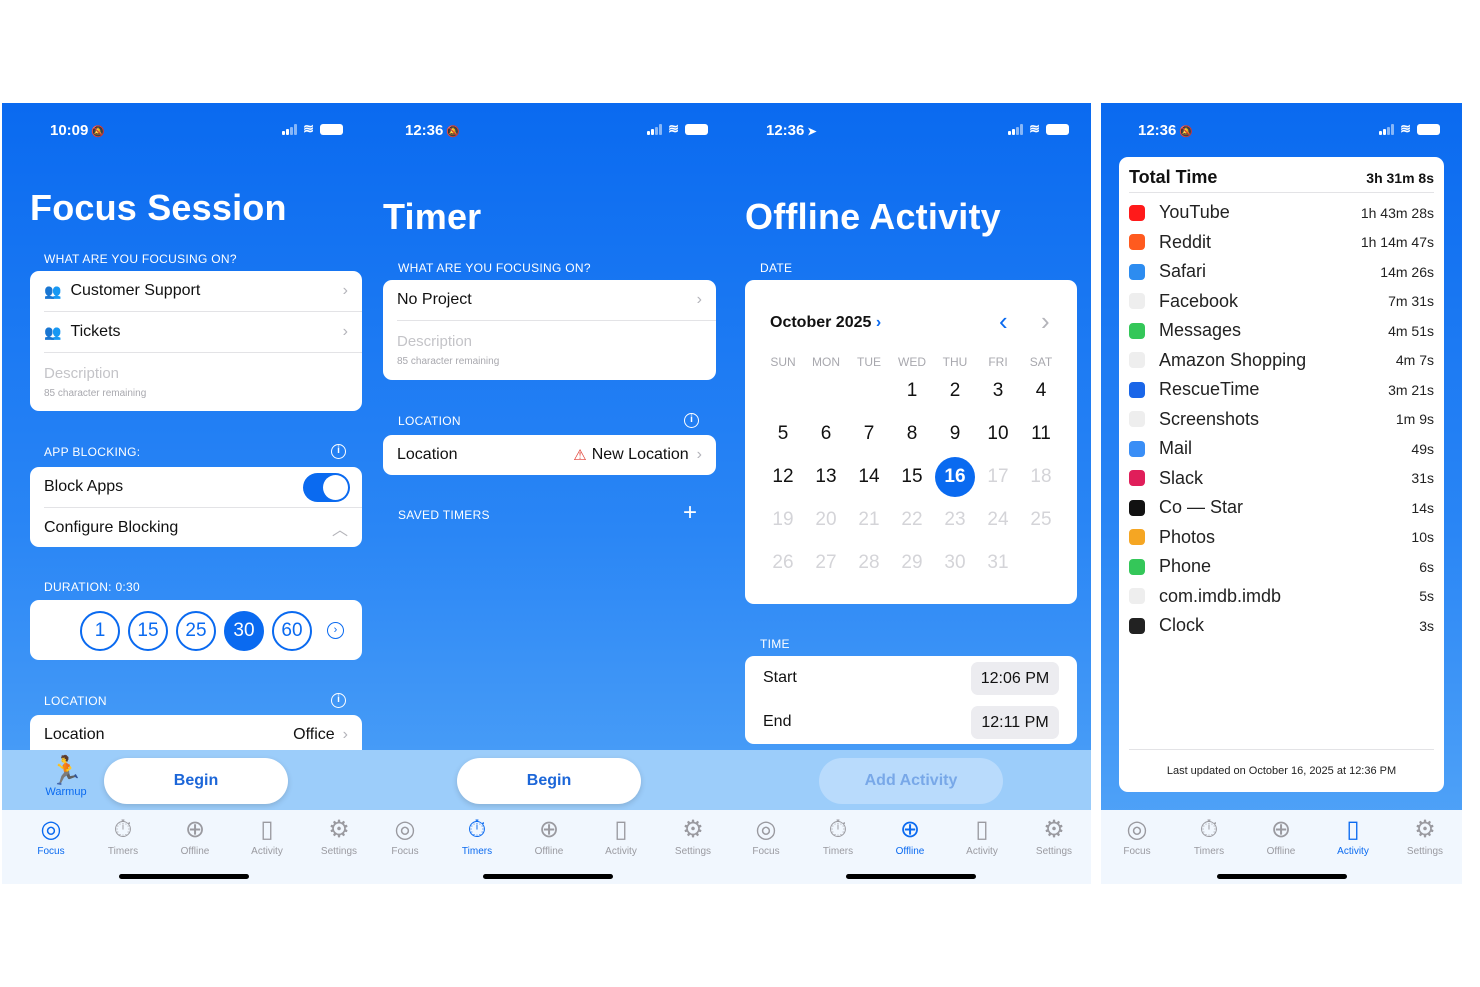 The width and height of the screenshot is (1480, 987). Describe the element at coordinates (955, 477) in the screenshot. I see `calendar-day: 16` at that location.